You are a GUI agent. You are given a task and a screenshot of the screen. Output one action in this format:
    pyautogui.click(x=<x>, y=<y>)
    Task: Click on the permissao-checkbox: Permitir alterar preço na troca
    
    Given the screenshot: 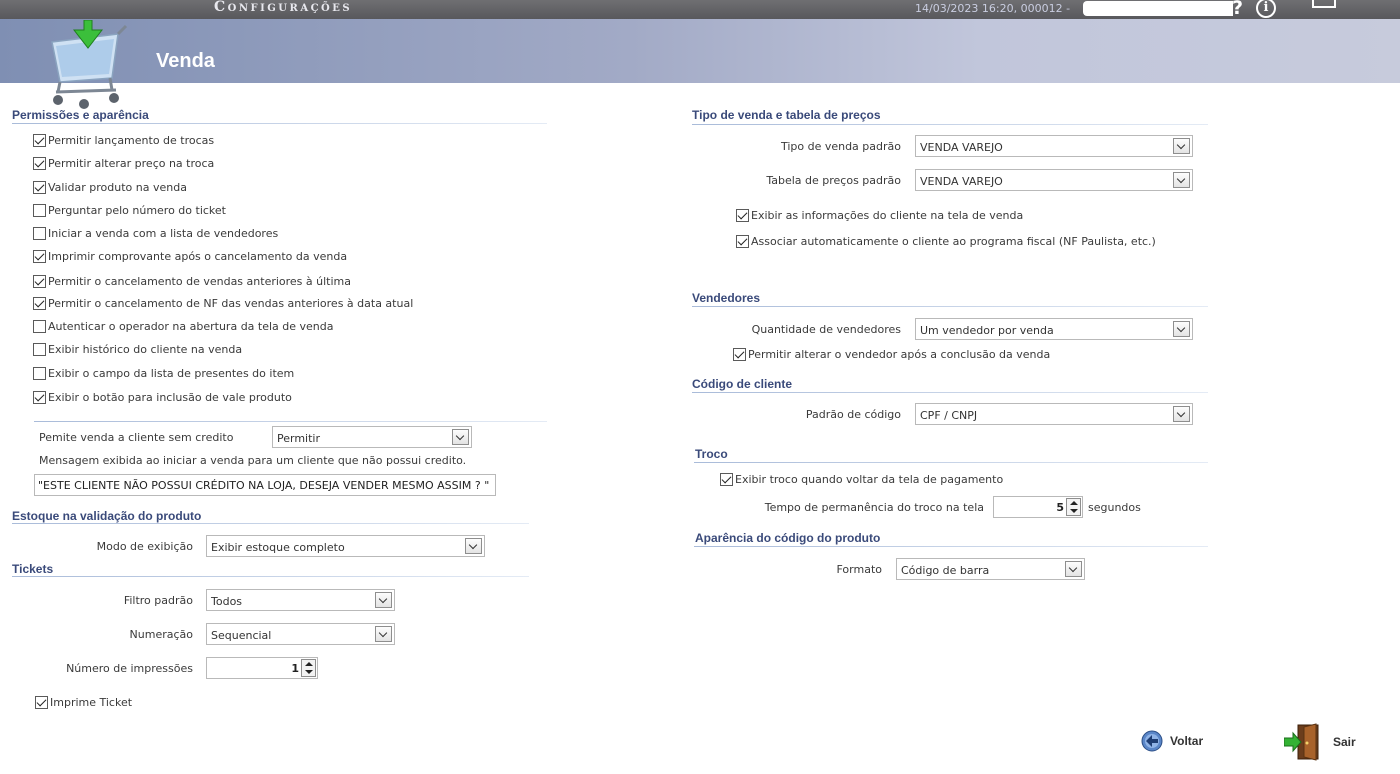 What is the action you would take?
    pyautogui.click(x=123, y=163)
    